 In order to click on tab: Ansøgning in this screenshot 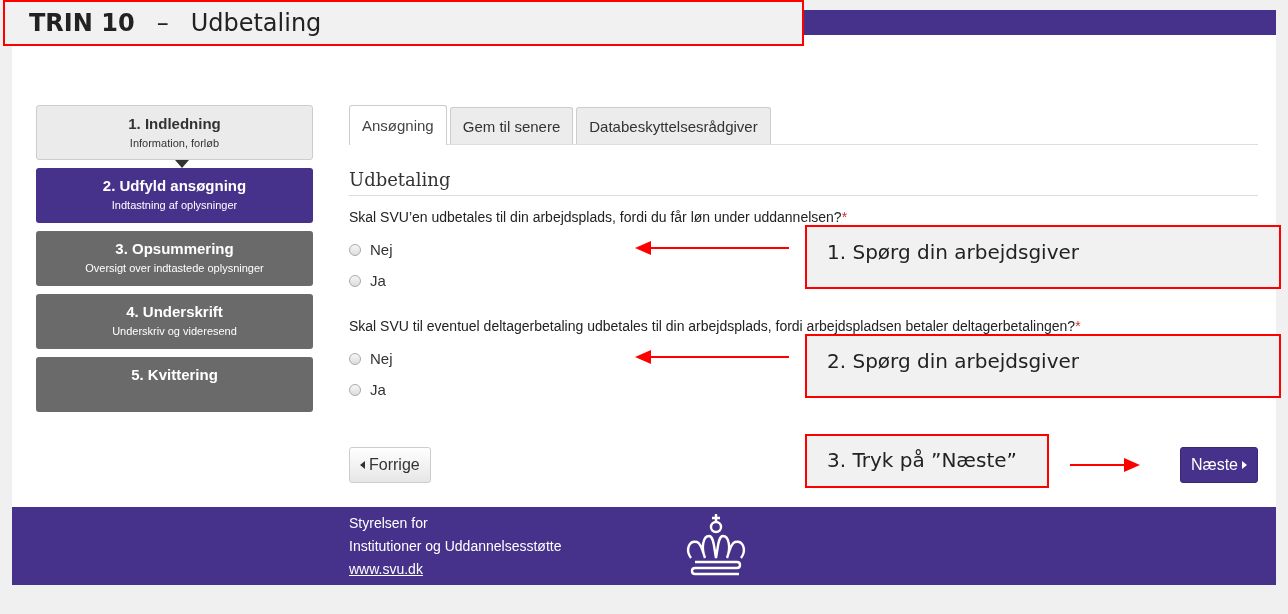, I will do `click(398, 125)`.